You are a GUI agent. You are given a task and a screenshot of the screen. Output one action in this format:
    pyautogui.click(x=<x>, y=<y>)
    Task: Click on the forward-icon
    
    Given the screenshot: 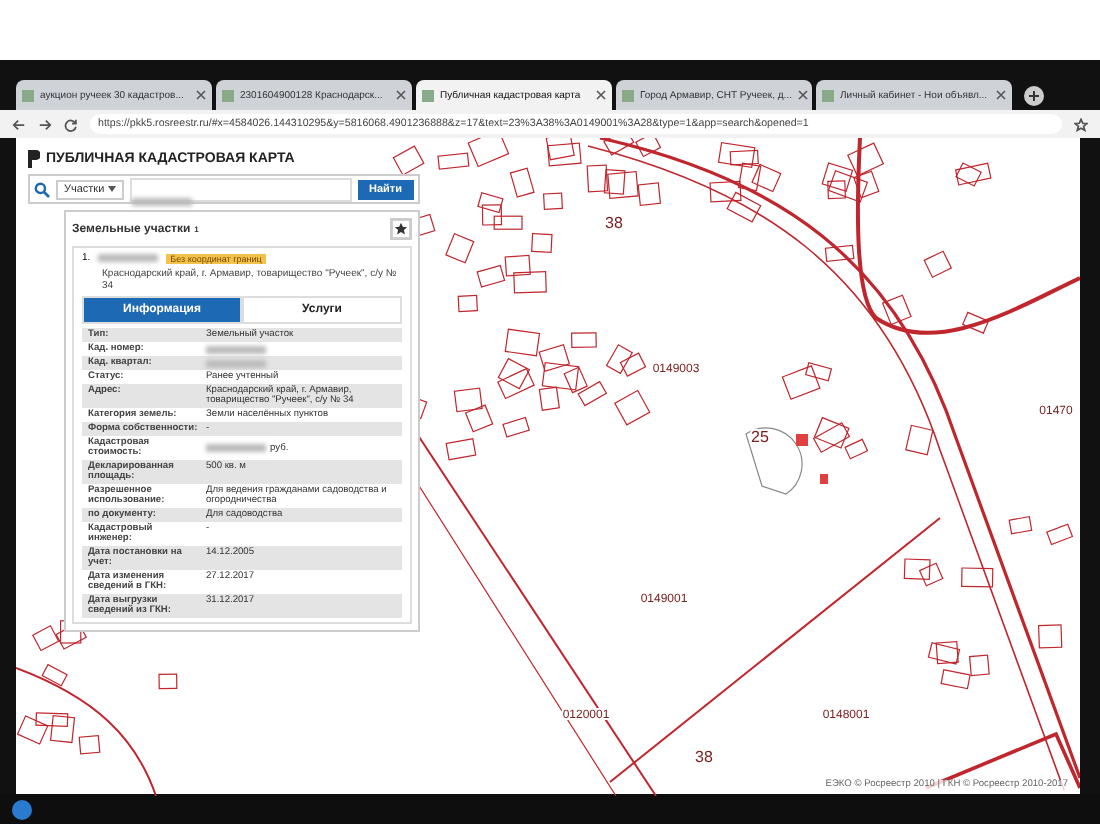 What is the action you would take?
    pyautogui.click(x=45, y=124)
    